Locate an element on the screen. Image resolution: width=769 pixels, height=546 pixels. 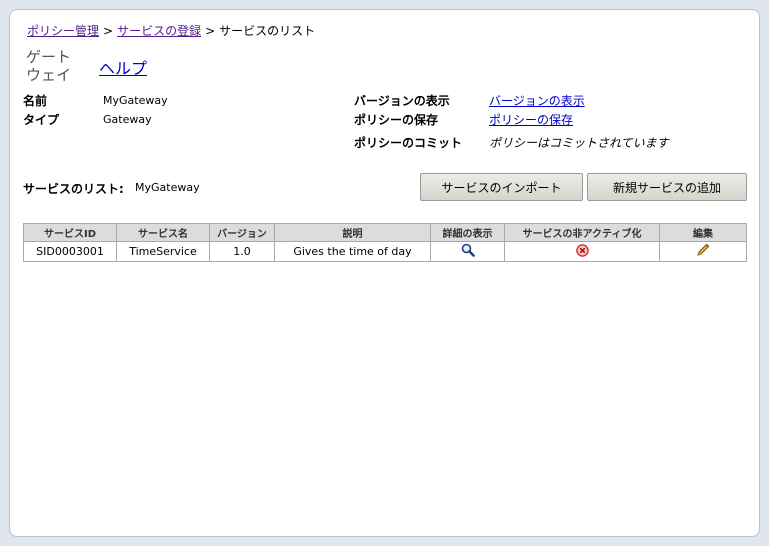
page-title-line2: ウェイ is located at coordinates (49, 75).